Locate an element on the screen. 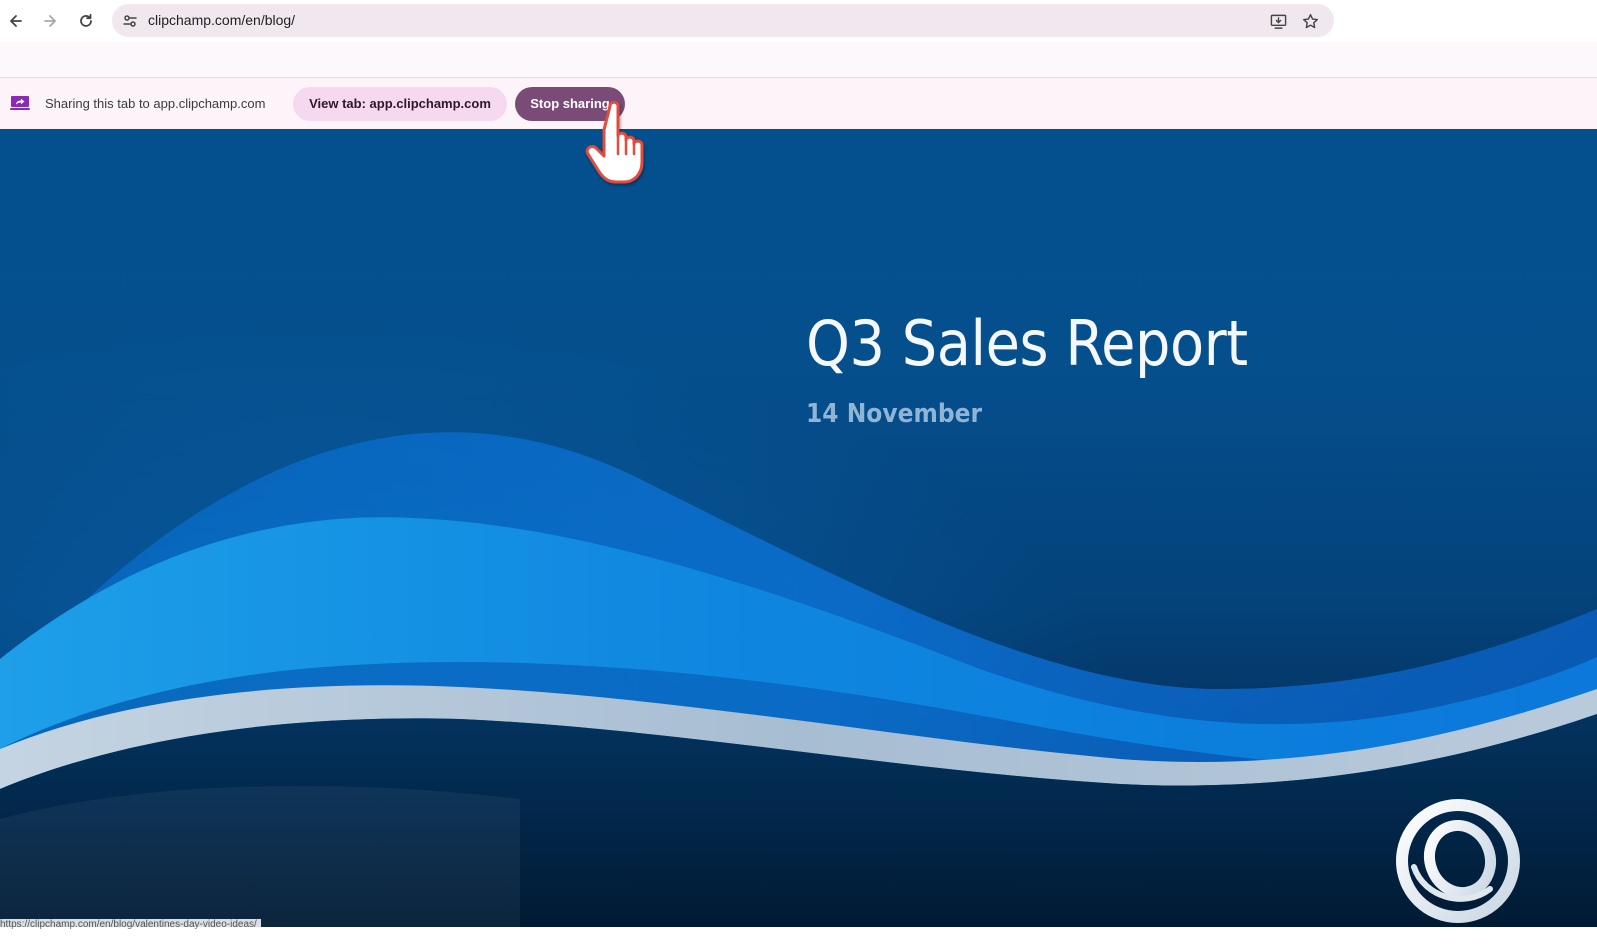  view-tab-button: View tab: app.clipchamp.com is located at coordinates (400, 104).